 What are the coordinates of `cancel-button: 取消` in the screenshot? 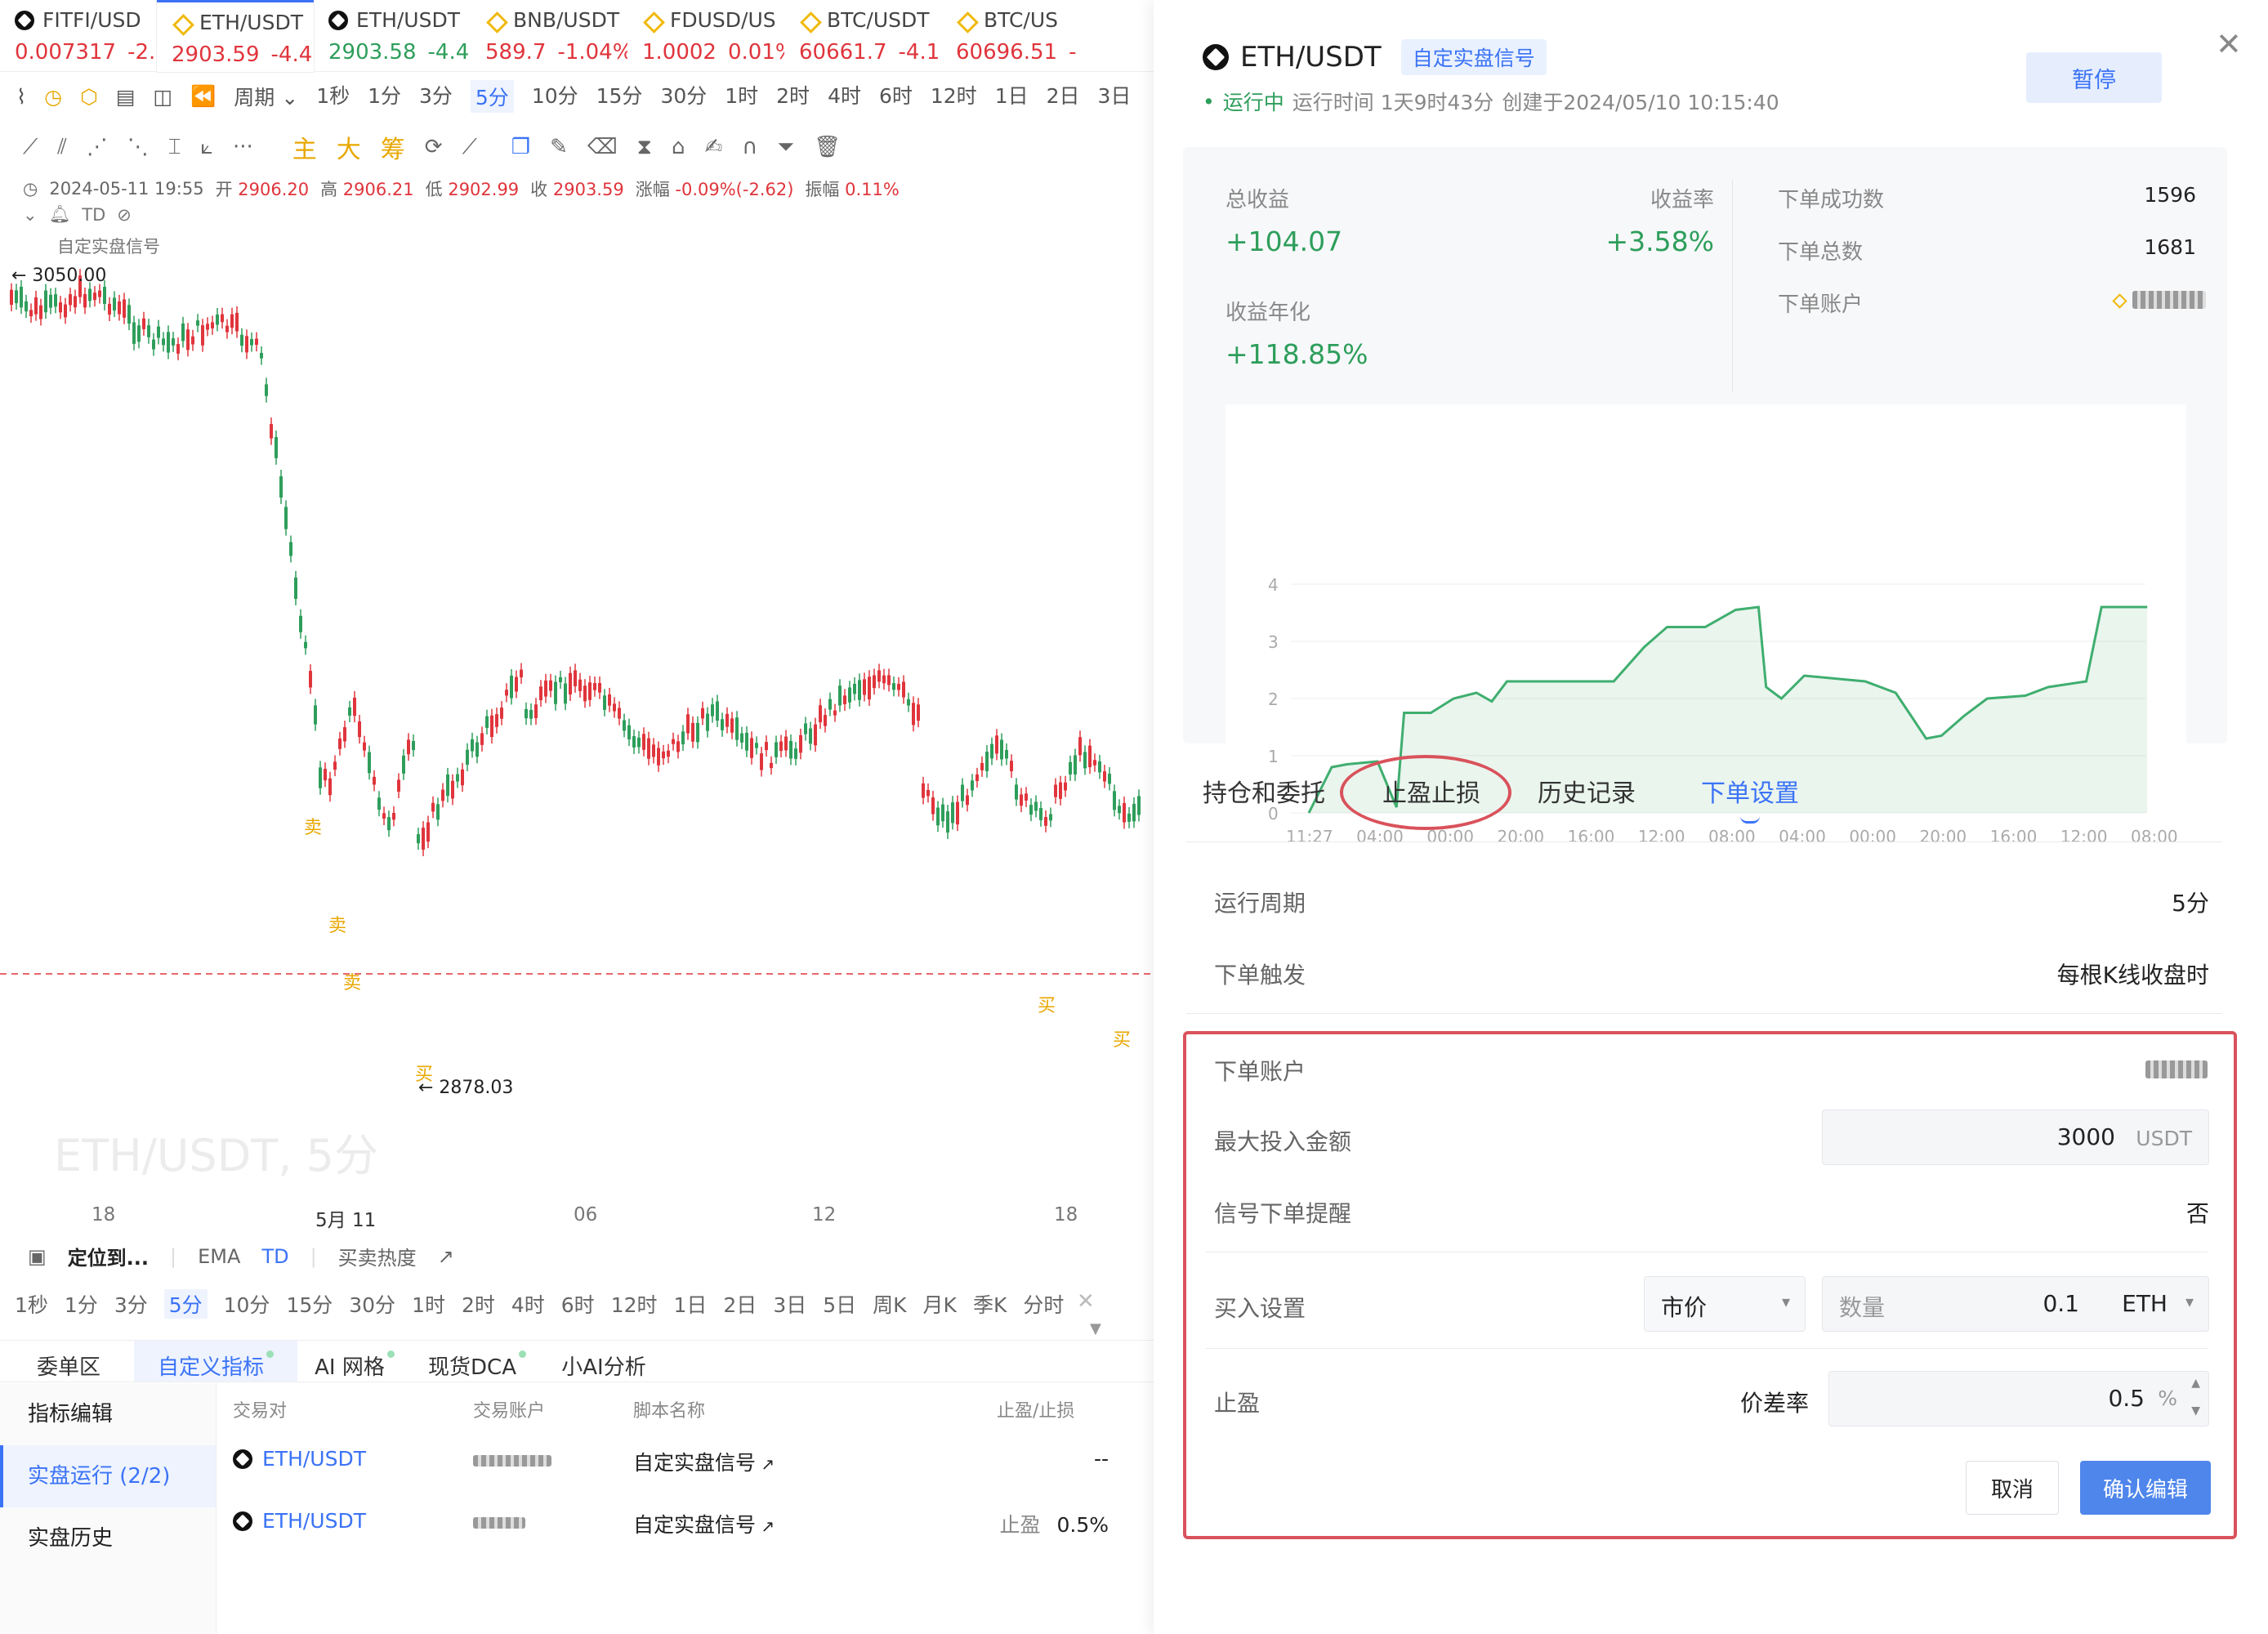 It's located at (2012, 1488).